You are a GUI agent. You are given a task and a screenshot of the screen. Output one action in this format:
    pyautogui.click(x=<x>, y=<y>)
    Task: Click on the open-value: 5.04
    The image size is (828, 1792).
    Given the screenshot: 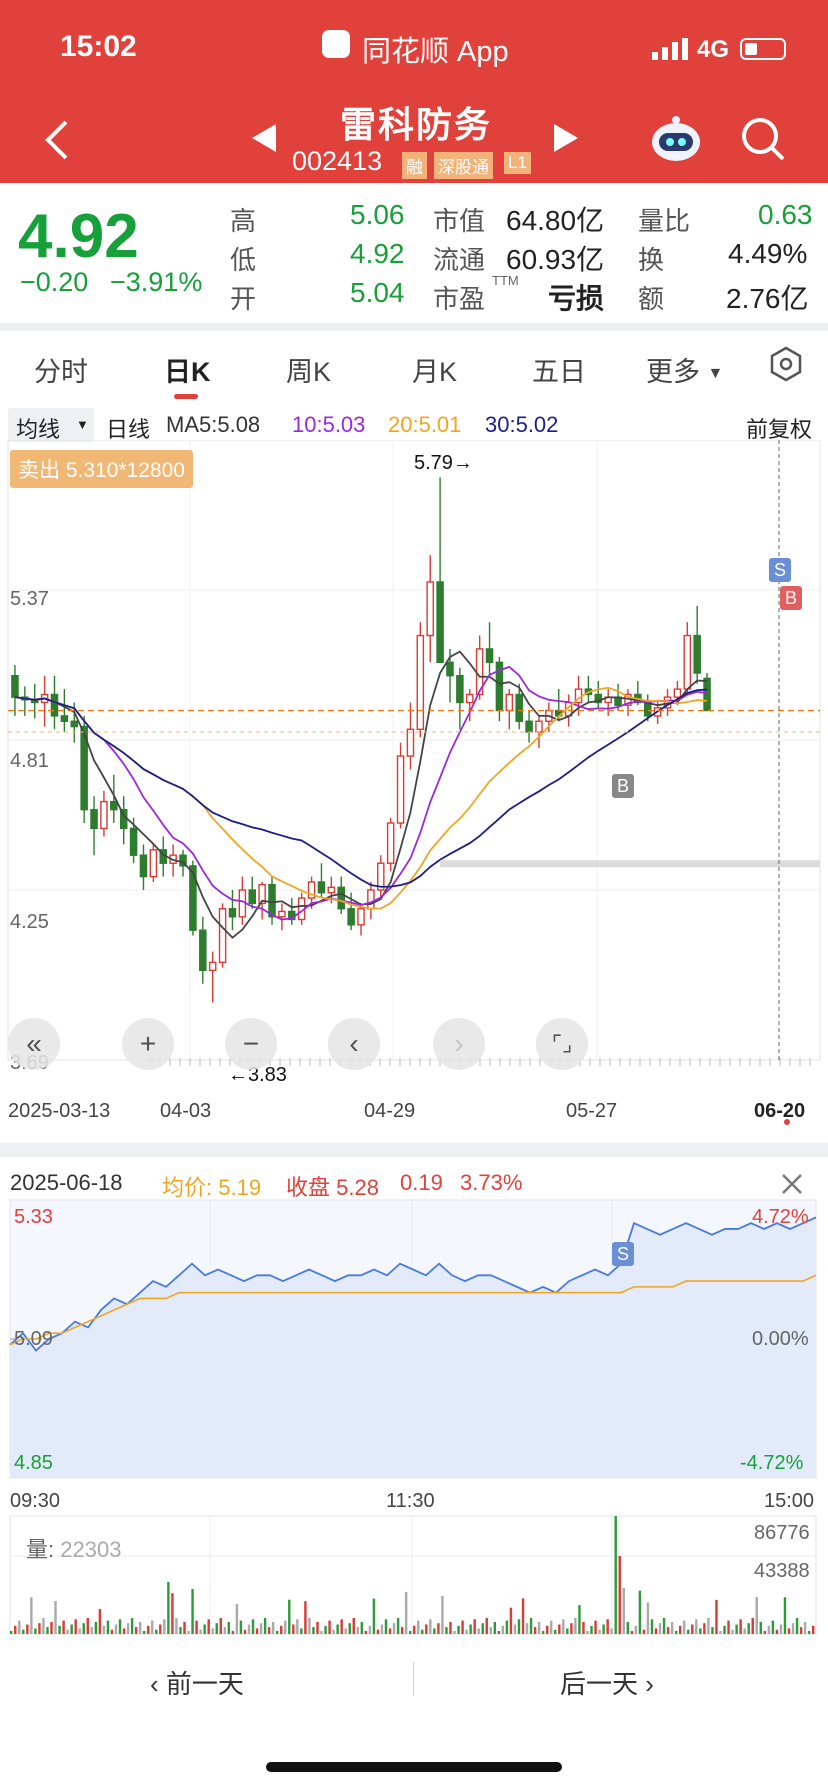 What is the action you would take?
    pyautogui.click(x=377, y=292)
    